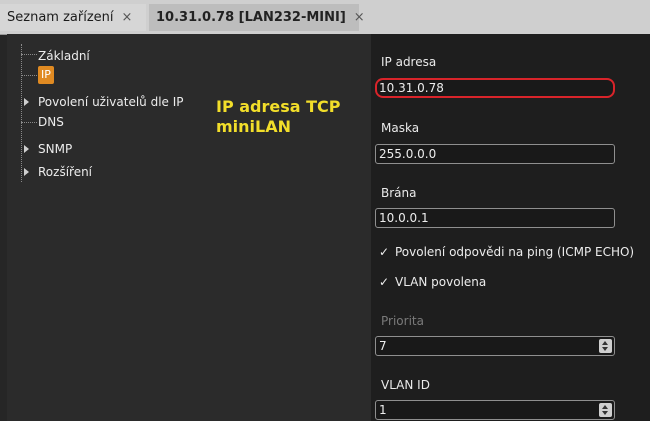  I want to click on tree-item-label: DNS, so click(51, 122).